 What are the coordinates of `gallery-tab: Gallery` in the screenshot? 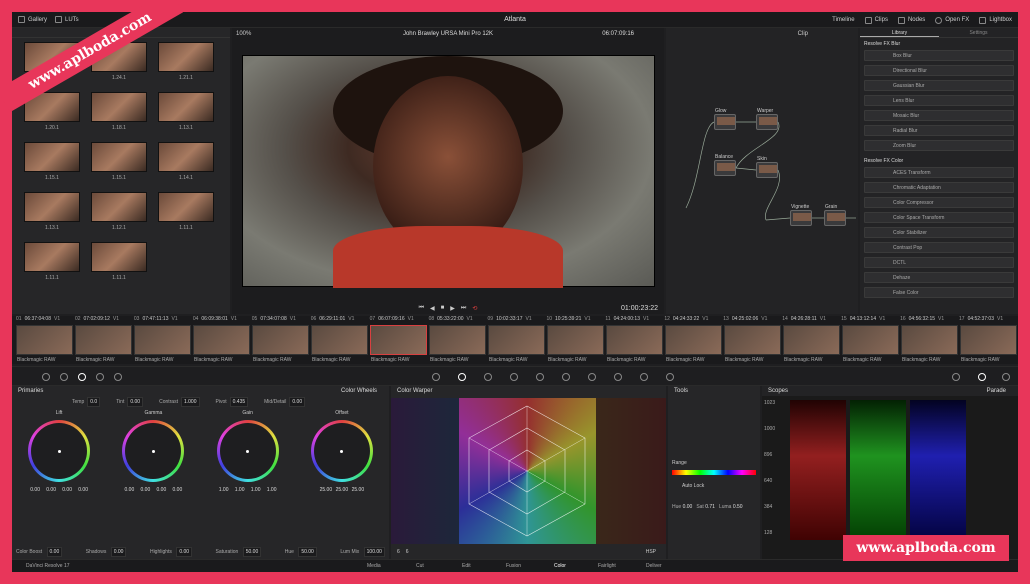 It's located at (32, 19).